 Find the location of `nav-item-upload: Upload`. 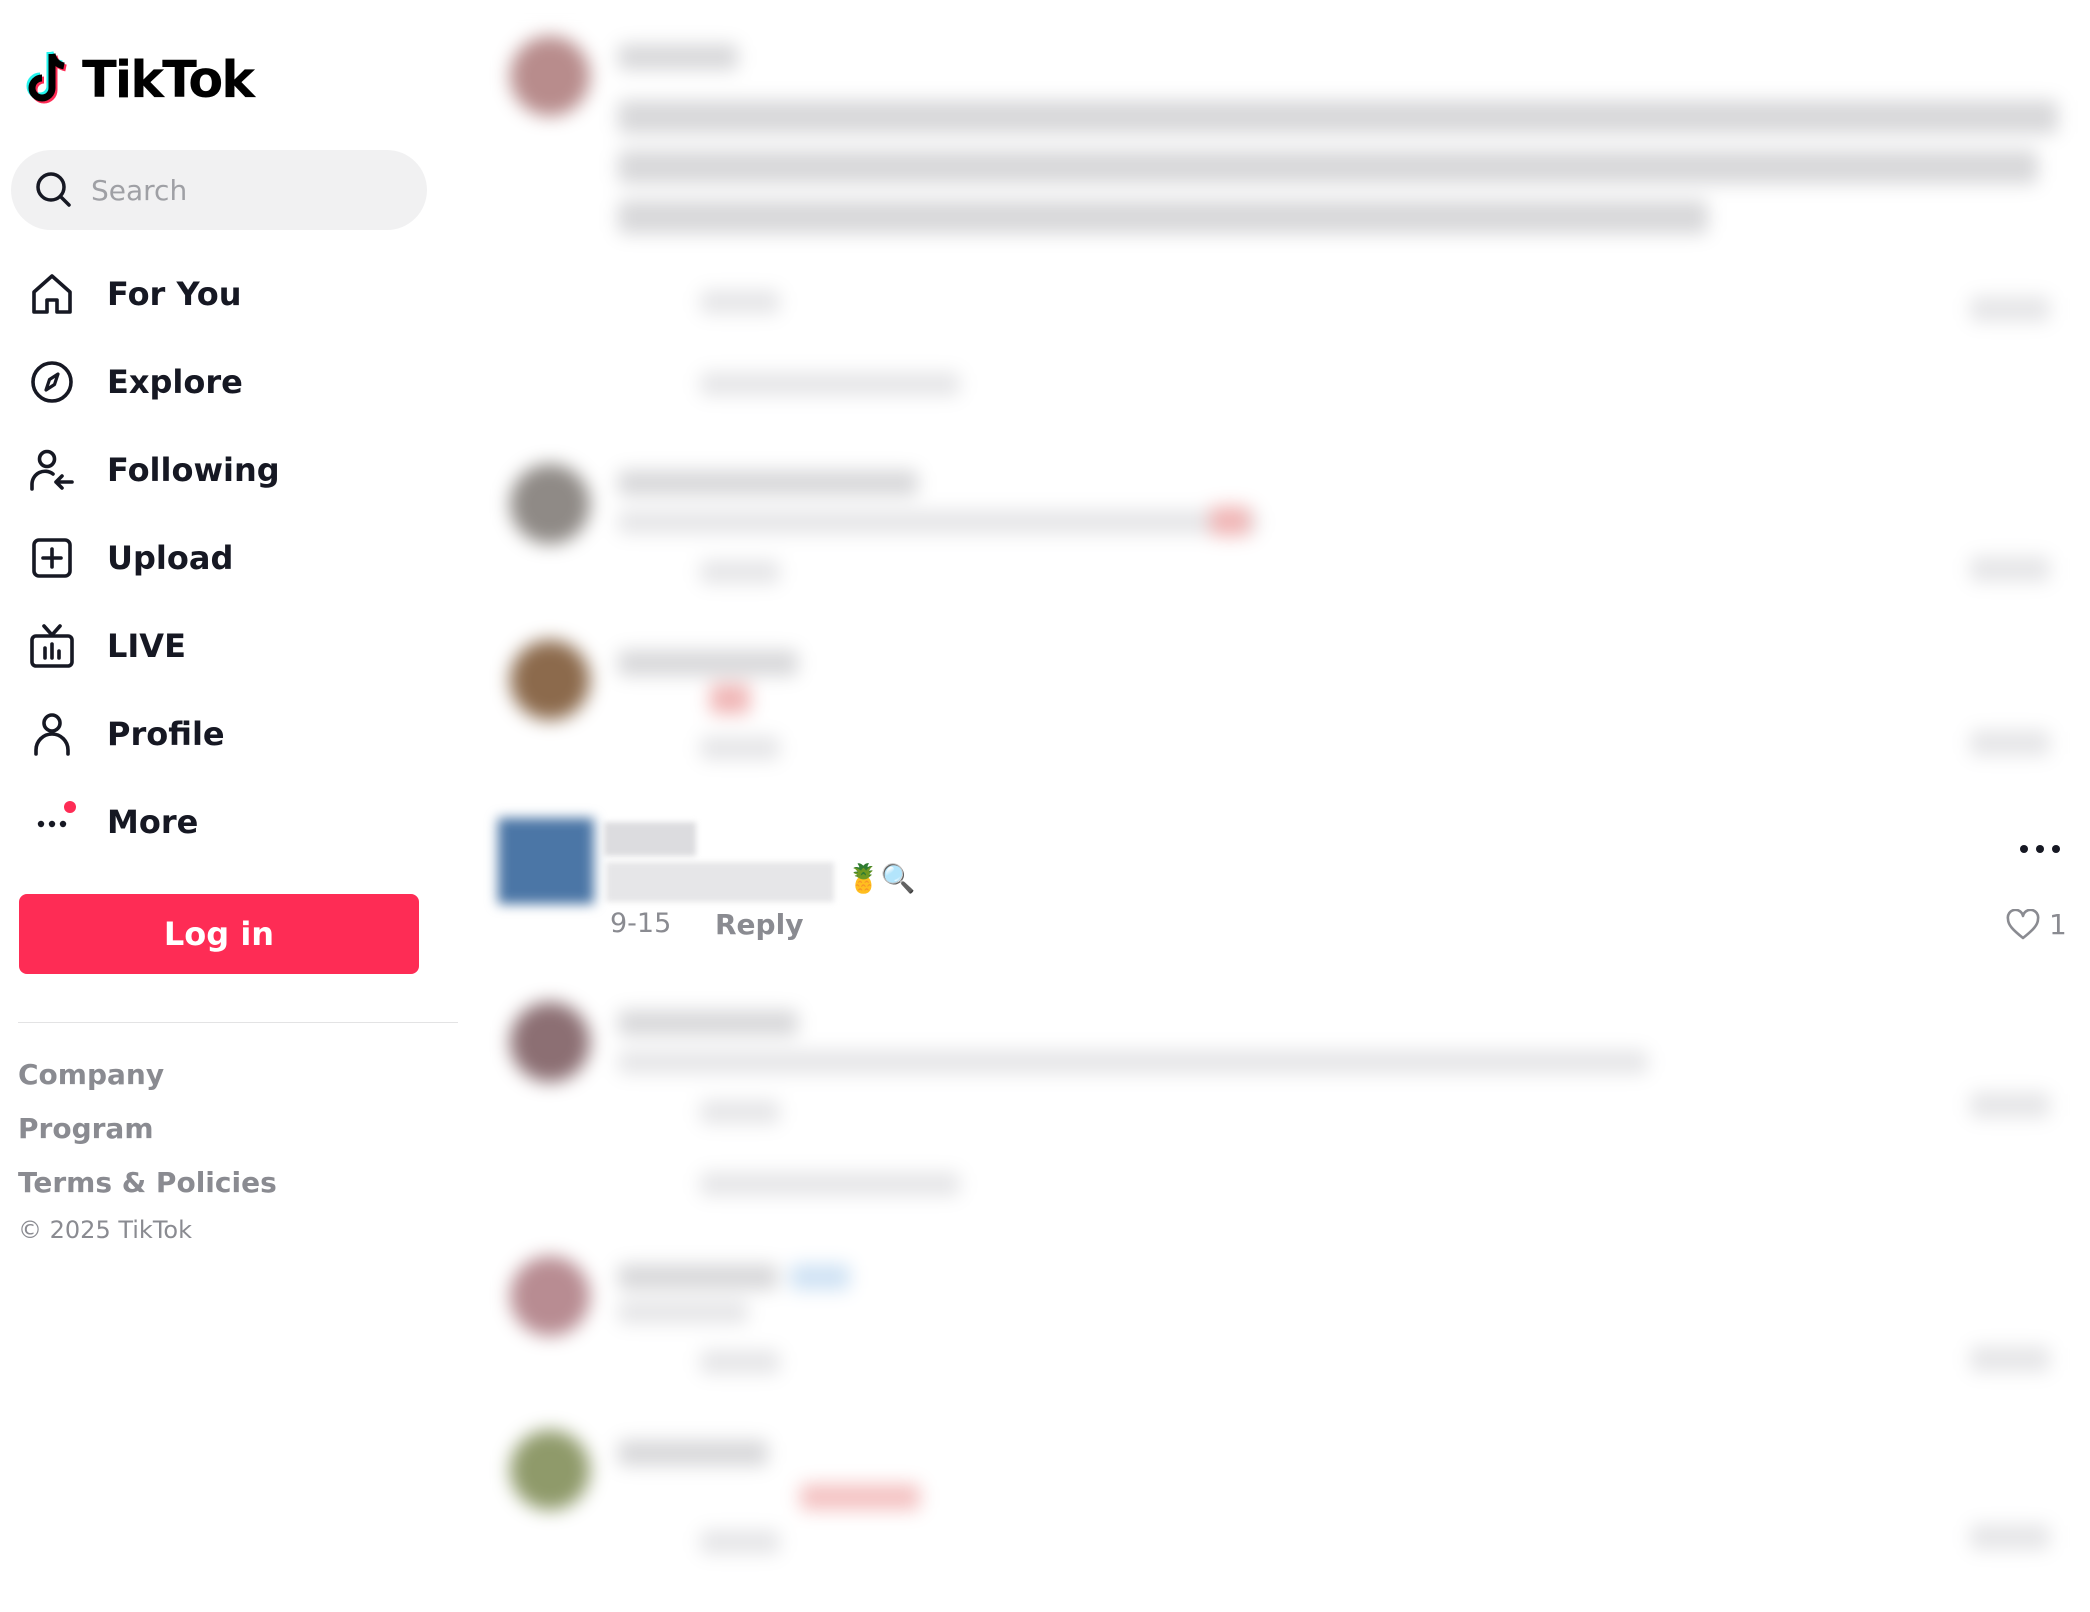

nav-item-upload: Upload is located at coordinates (235, 558).